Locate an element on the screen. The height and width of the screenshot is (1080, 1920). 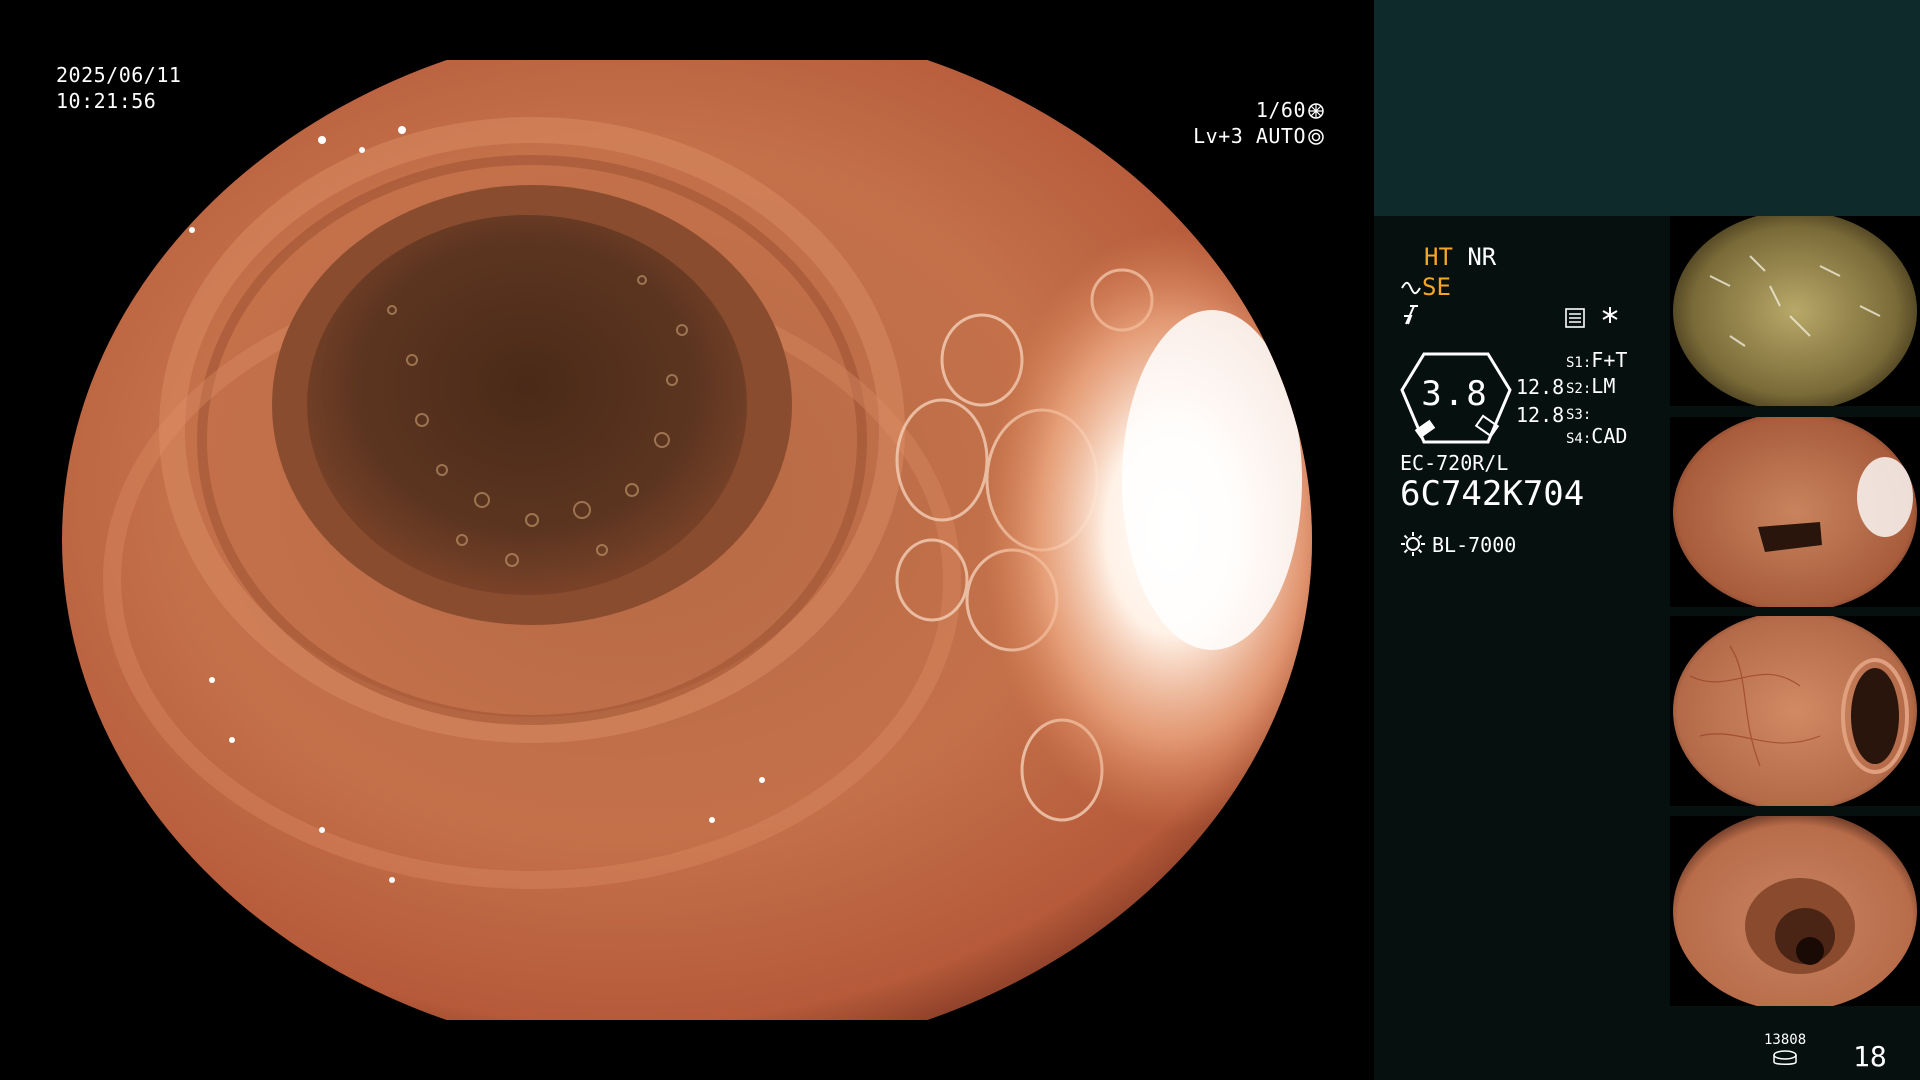
light-source-text: BL-7000 is located at coordinates (1474, 545).